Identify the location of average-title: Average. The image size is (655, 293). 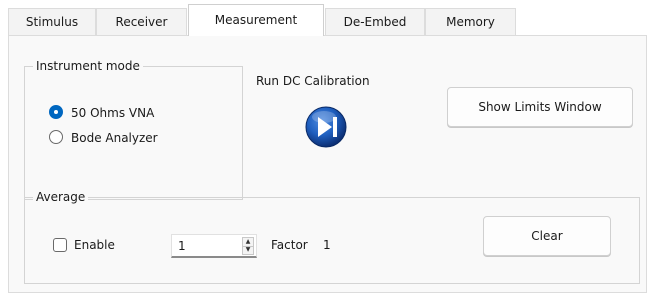
(61, 197).